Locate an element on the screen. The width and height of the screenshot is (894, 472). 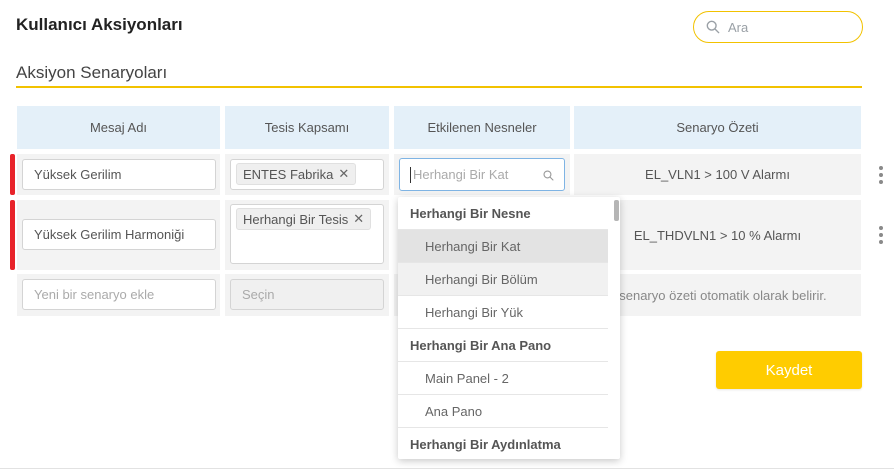
facility-tag-label: ENTES Fabrika is located at coordinates (288, 174).